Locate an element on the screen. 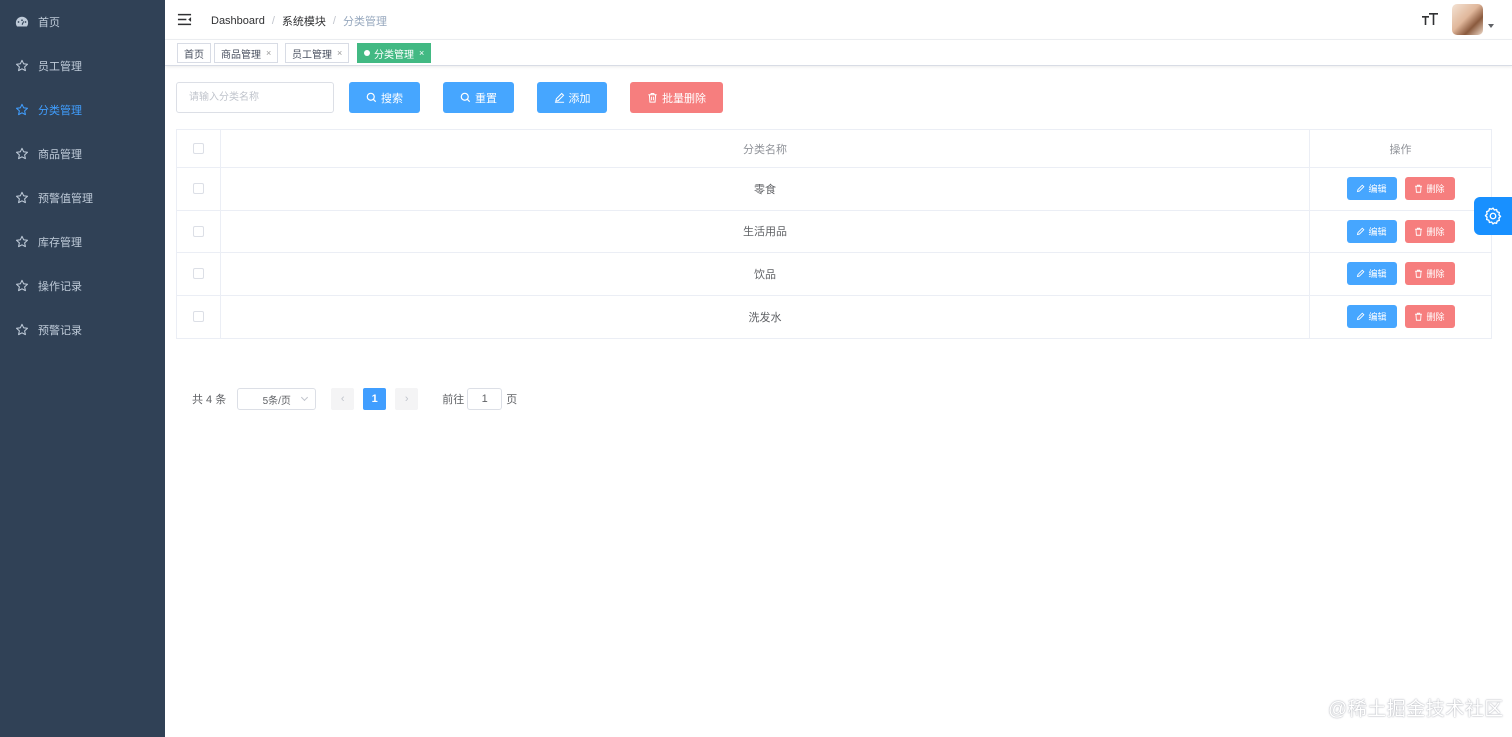  sidebar-item-alert-logs: 预警记录 is located at coordinates (82, 330).